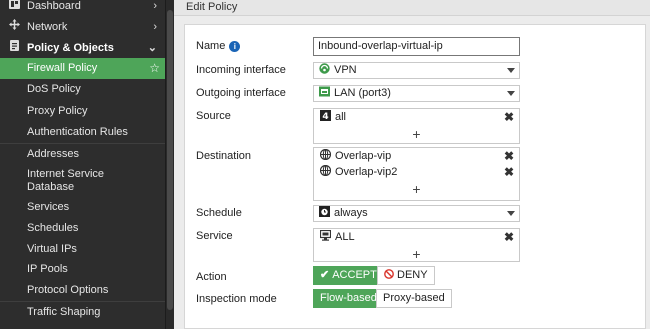 Image resolution: width=650 pixels, height=329 pixels. Describe the element at coordinates (82, 269) in the screenshot. I see `sidebar-item-ip-pools: IP Pools` at that location.